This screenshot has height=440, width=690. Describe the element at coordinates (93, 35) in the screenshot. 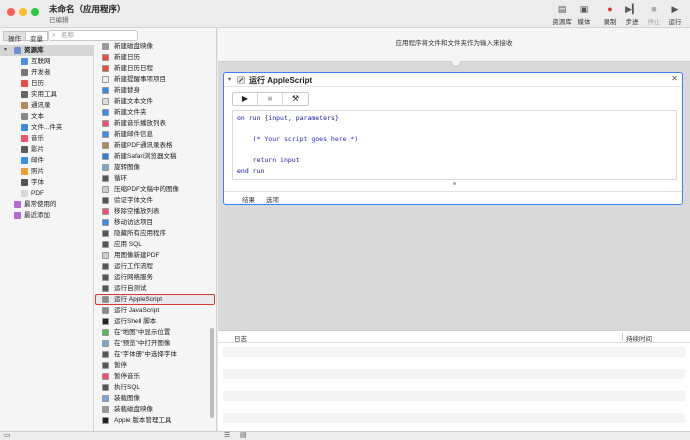

I see `search-input: ⌕ 名称` at that location.